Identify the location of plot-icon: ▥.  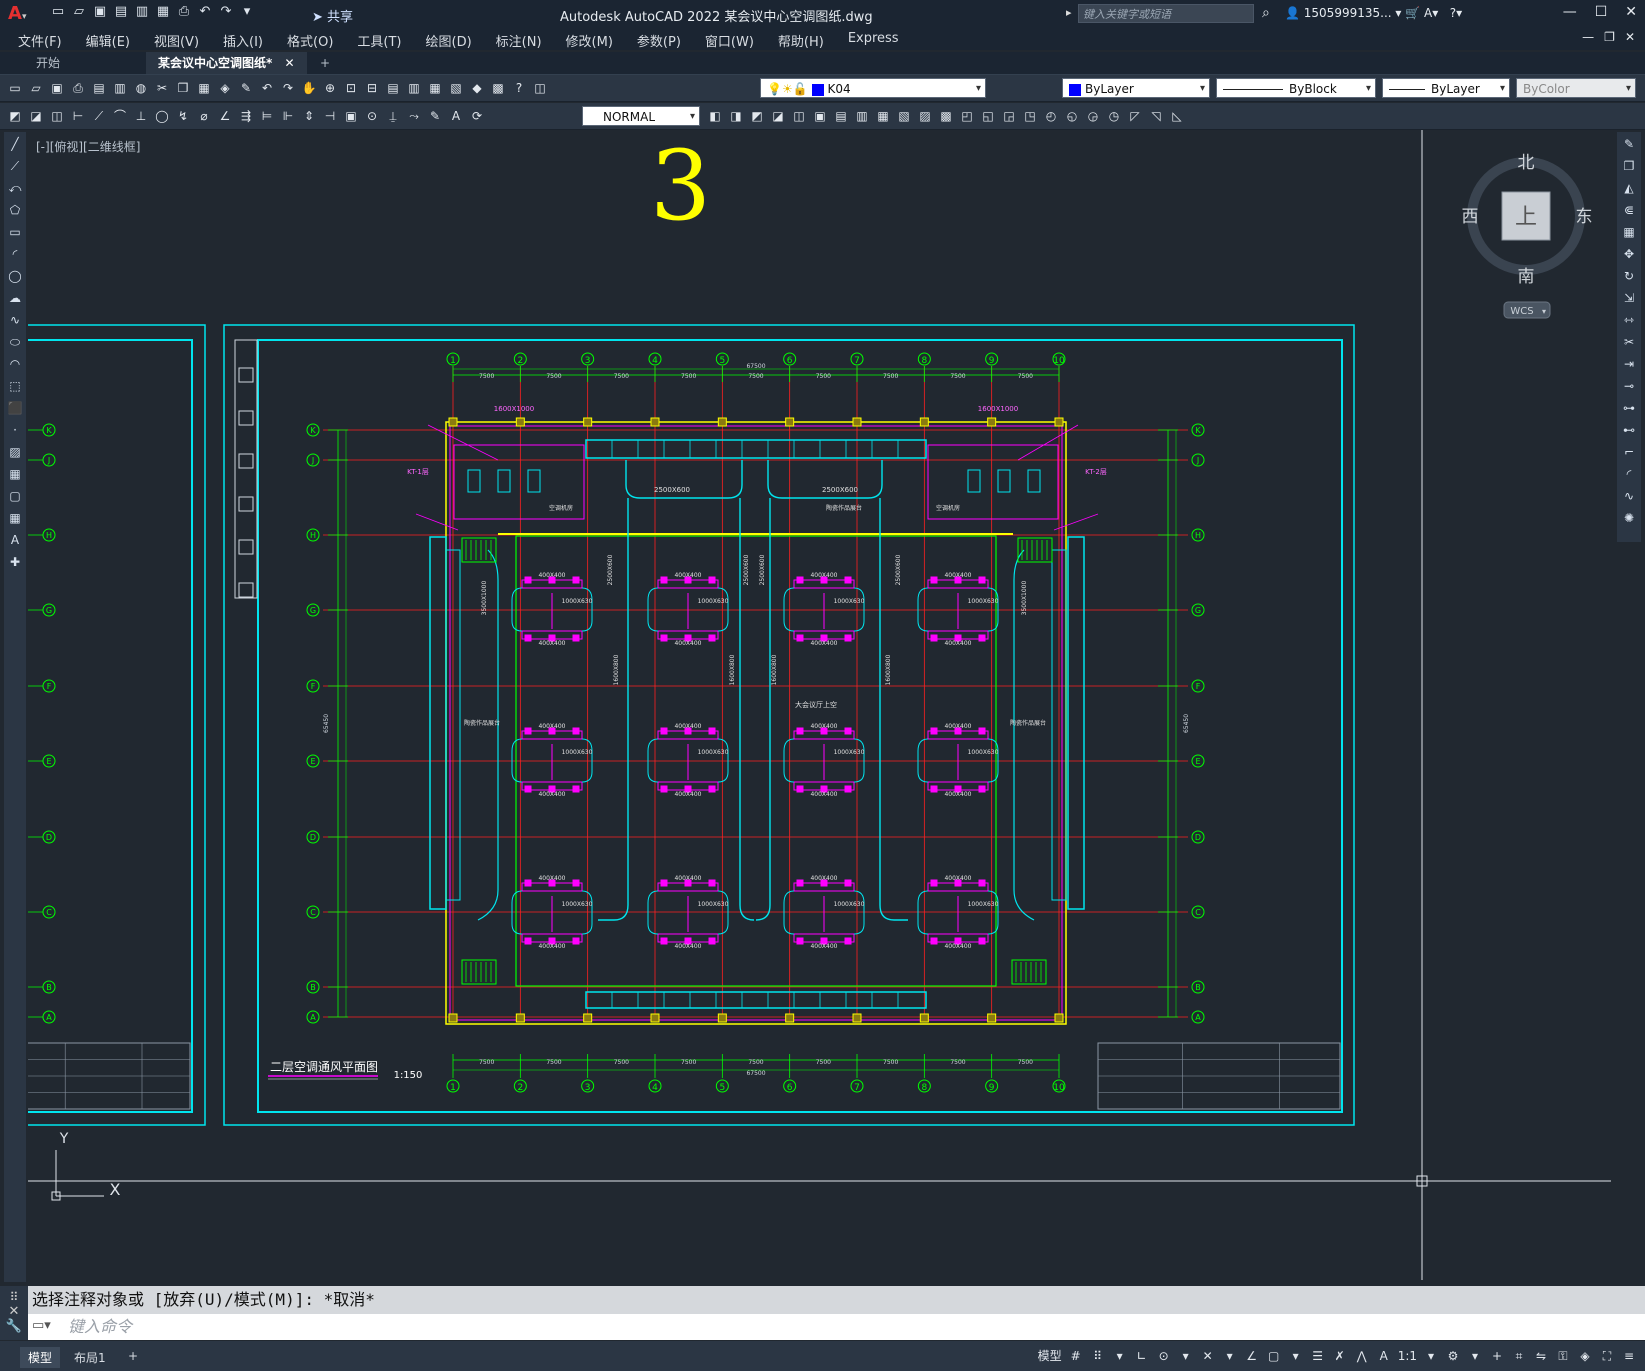
(120, 88).